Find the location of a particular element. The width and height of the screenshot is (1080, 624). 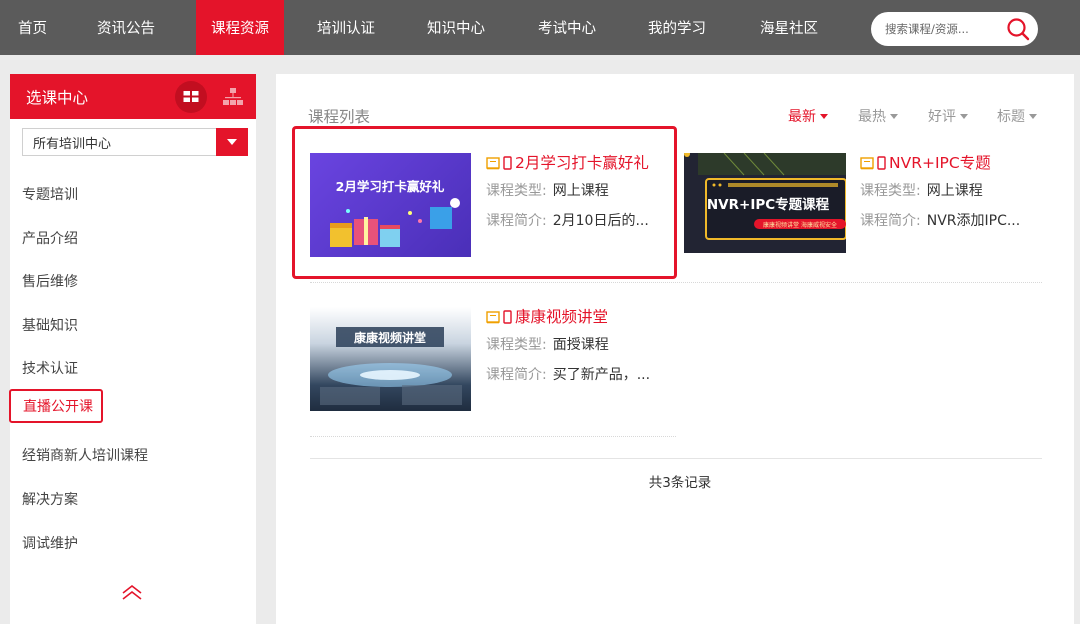

sidebar-item-tech-cert: 技术认证 is located at coordinates (50, 368).